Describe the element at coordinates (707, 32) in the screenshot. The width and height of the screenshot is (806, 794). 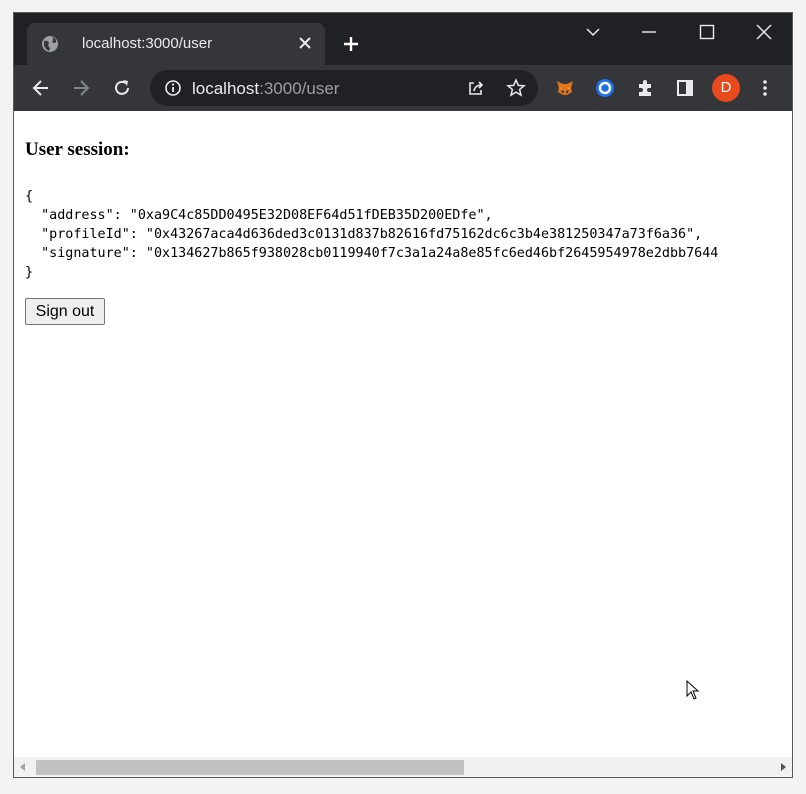
I see `maximize-icon` at that location.